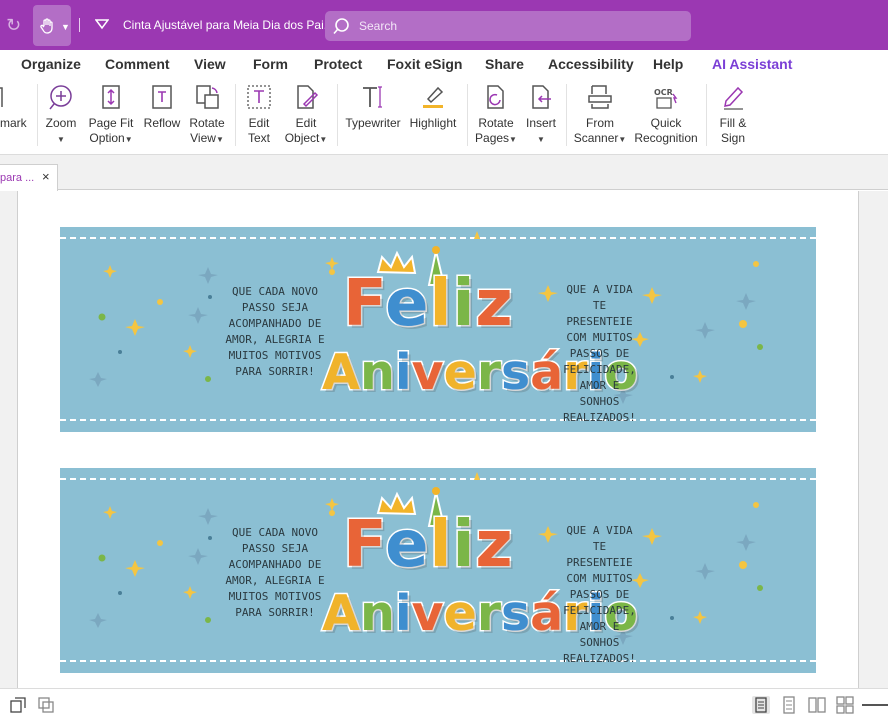 This screenshot has width=888, height=720. I want to click on edit-text-button: Edit Text, so click(259, 115).